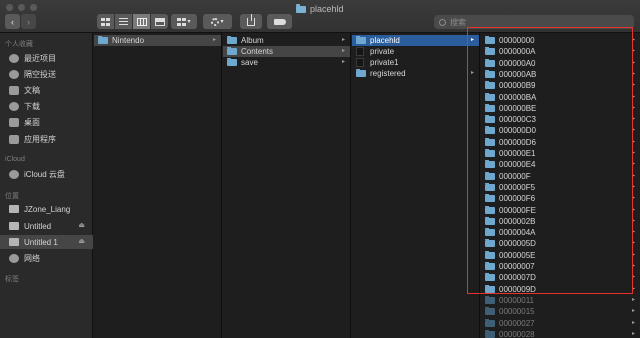  What do you see at coordinates (28, 21) in the screenshot?
I see `forward-button: ›` at bounding box center [28, 21].